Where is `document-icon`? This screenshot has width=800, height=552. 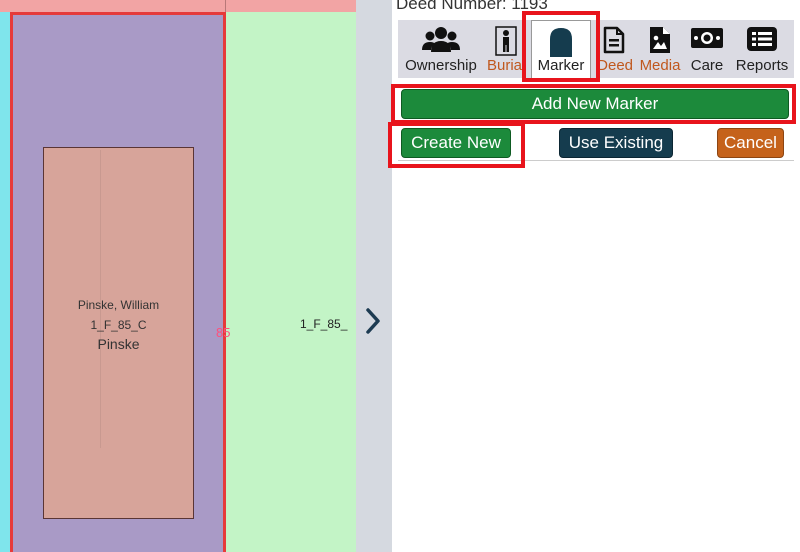
document-icon is located at coordinates (614, 40).